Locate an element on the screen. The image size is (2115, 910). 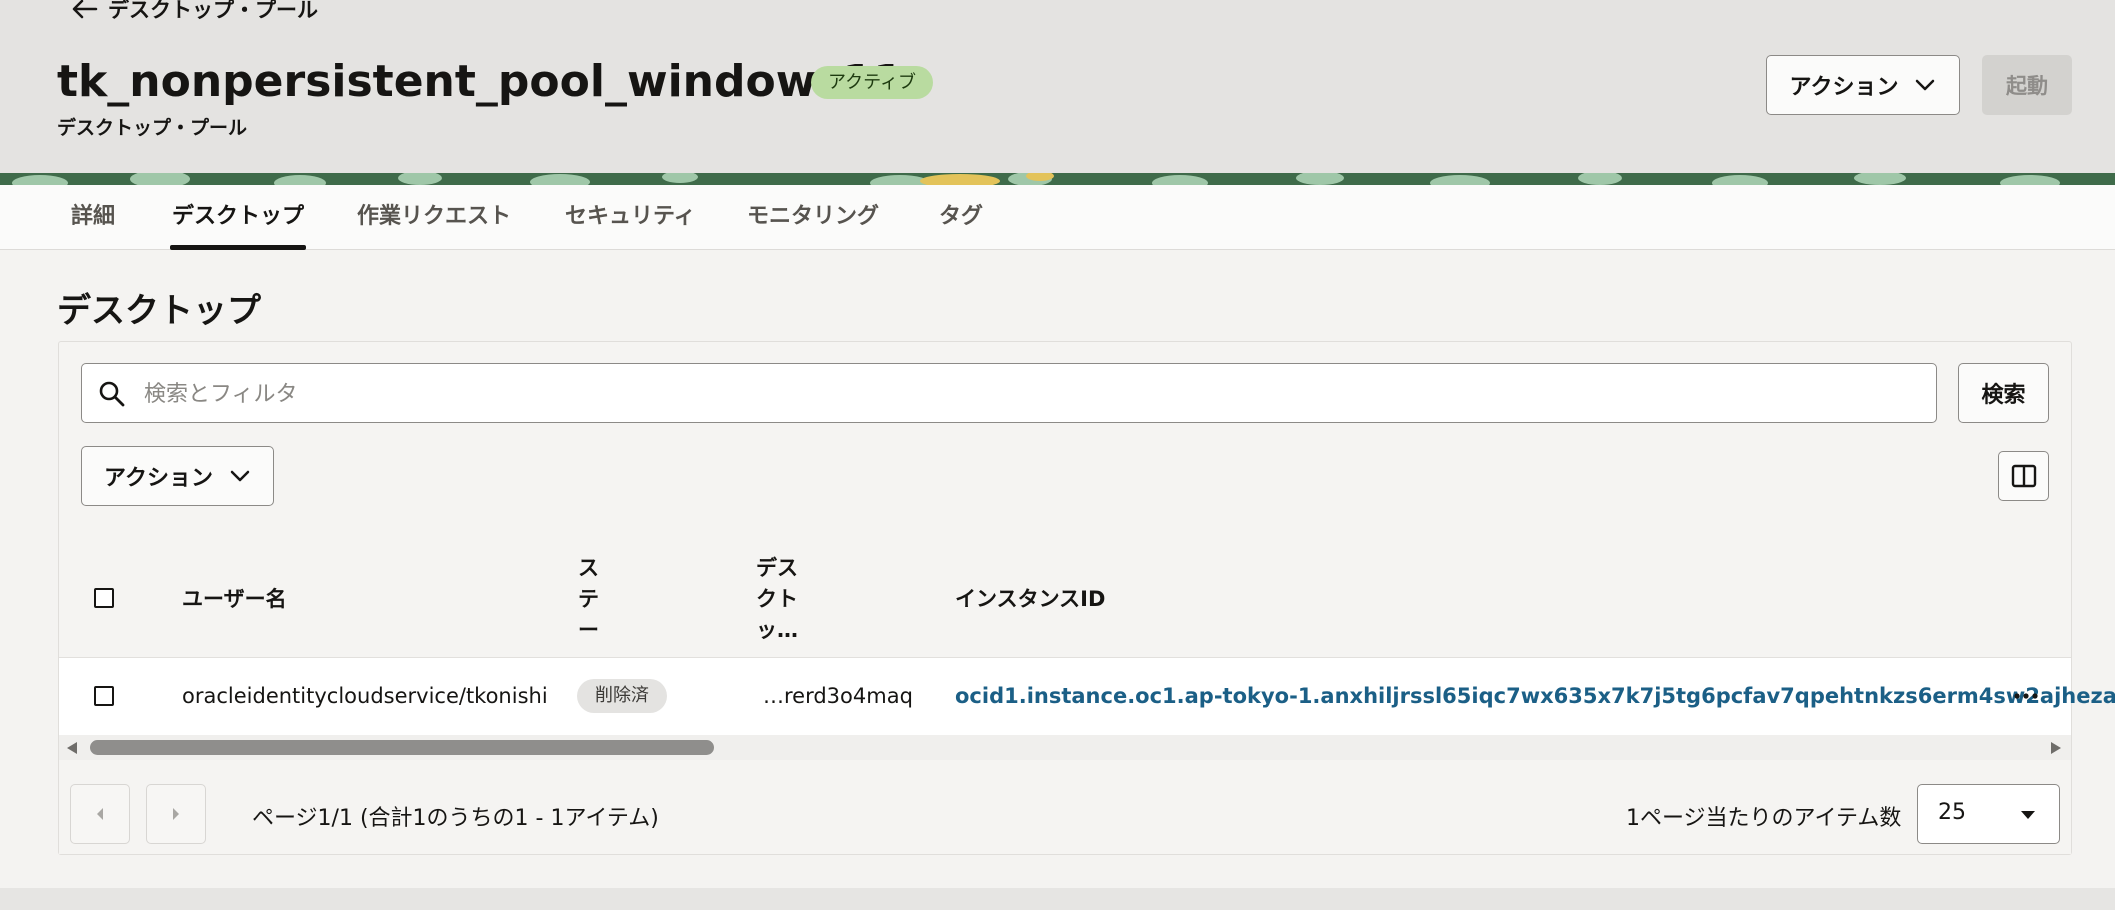
column-header-state: ス テ ー is located at coordinates (588, 599).